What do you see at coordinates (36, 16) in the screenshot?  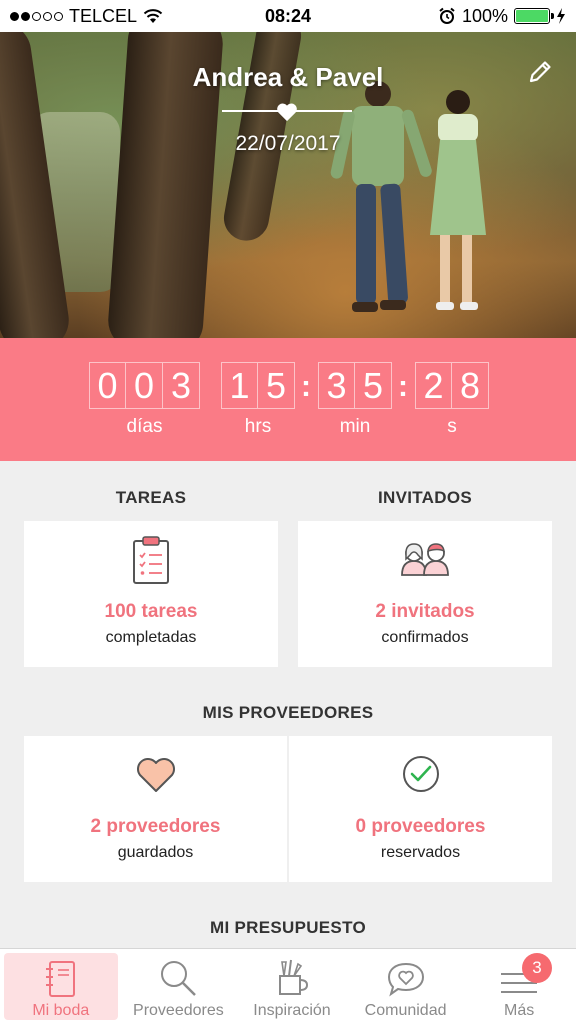 I see `signal-strength-icon` at bounding box center [36, 16].